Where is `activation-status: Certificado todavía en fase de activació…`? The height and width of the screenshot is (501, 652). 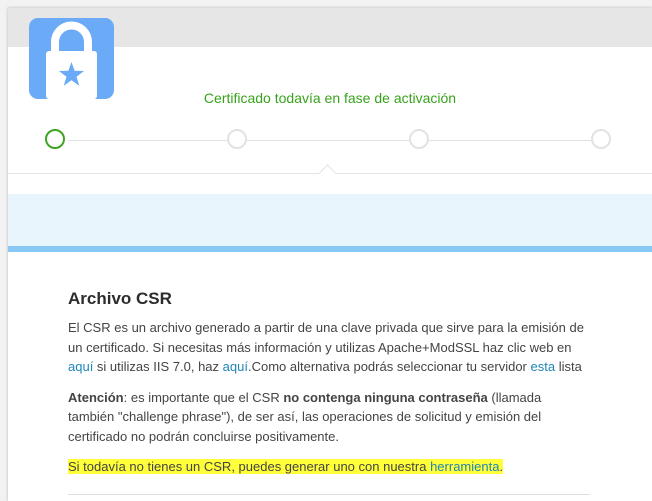 activation-status: Certificado todavía en fase de activació… is located at coordinates (330, 98).